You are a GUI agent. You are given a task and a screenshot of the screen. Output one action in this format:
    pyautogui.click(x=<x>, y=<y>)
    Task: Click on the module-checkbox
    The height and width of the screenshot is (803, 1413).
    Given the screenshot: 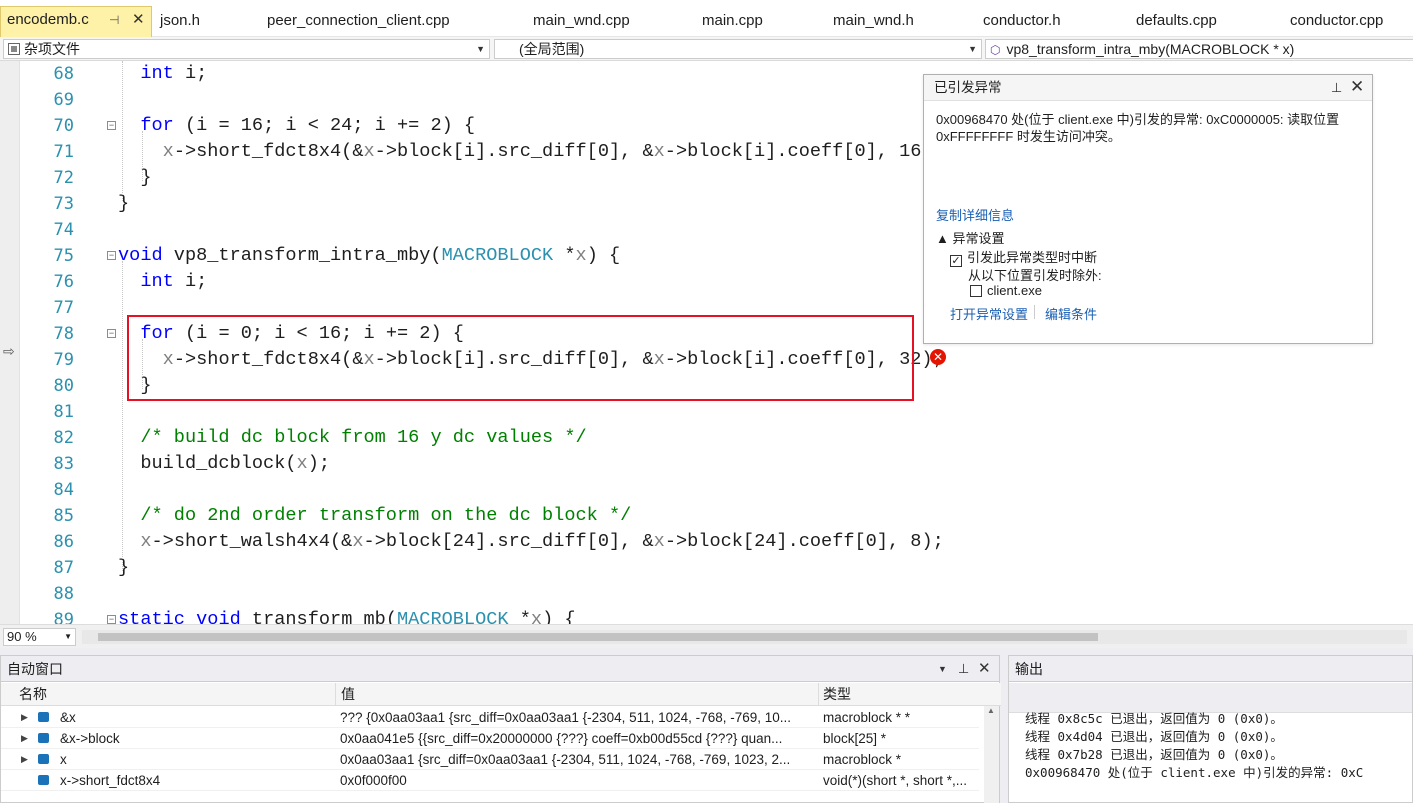 What is the action you would take?
    pyautogui.click(x=976, y=291)
    